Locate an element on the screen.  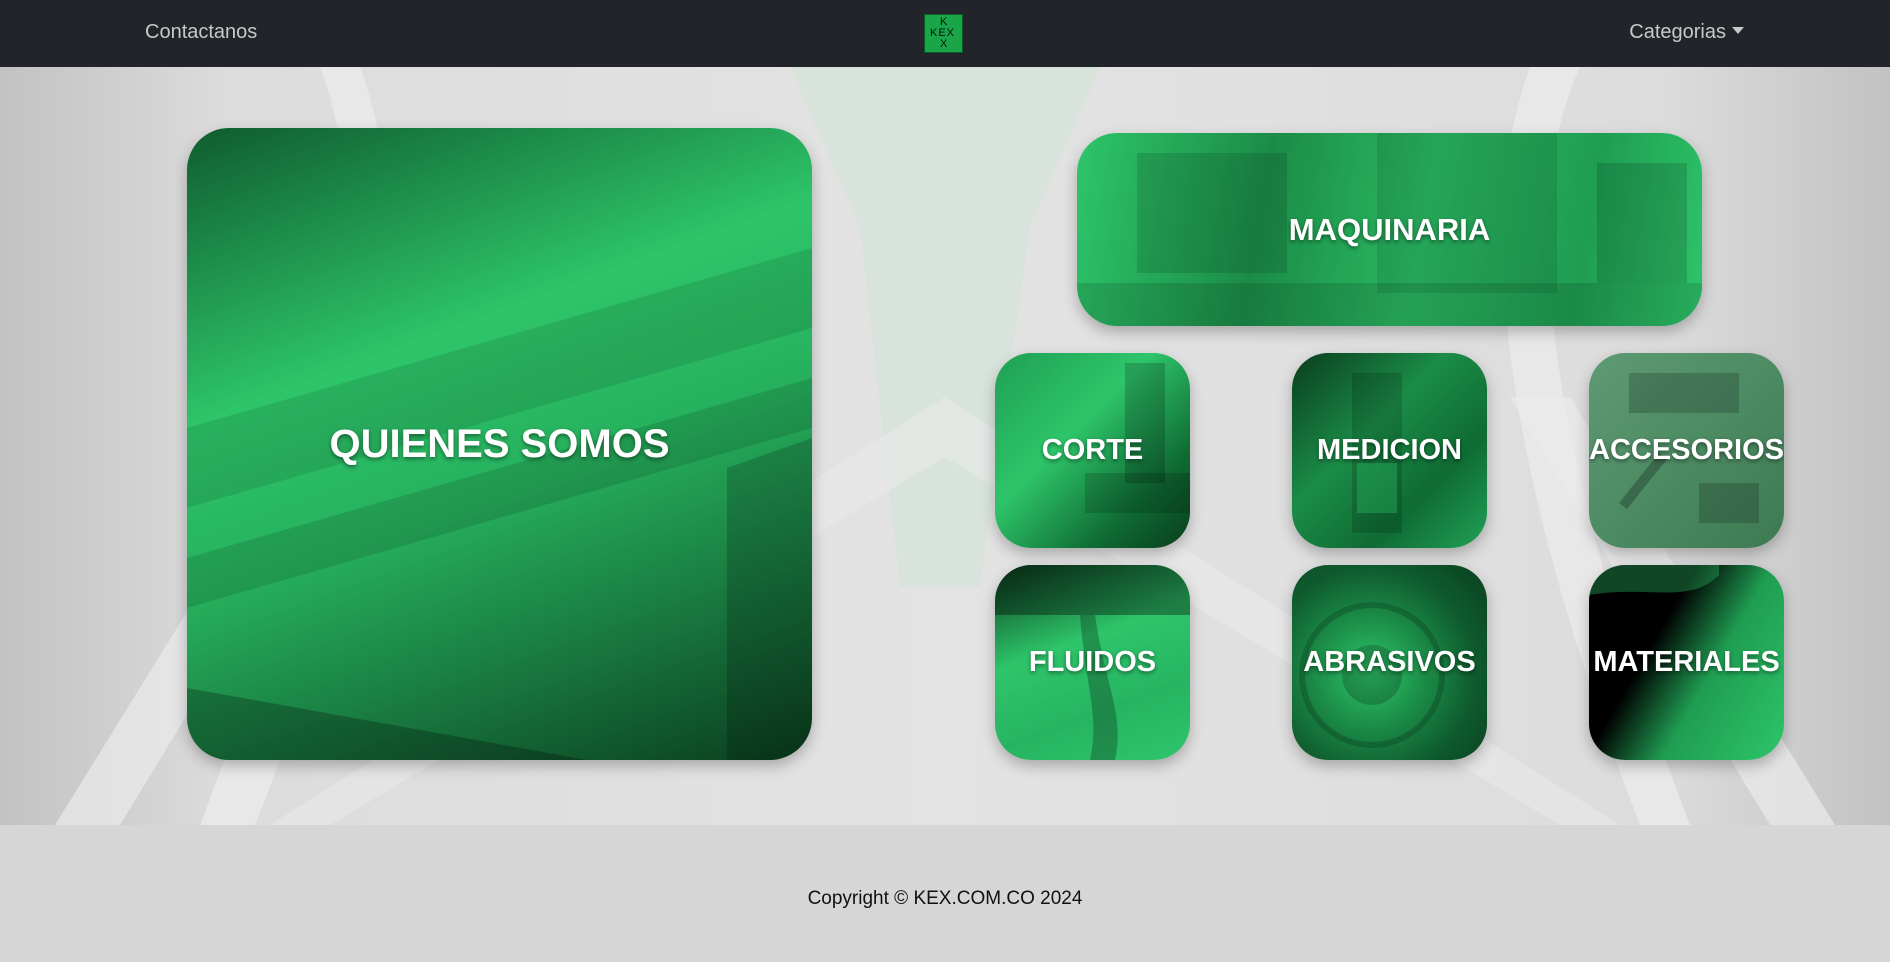
kex-logo: K KEX X is located at coordinates (943, 33).